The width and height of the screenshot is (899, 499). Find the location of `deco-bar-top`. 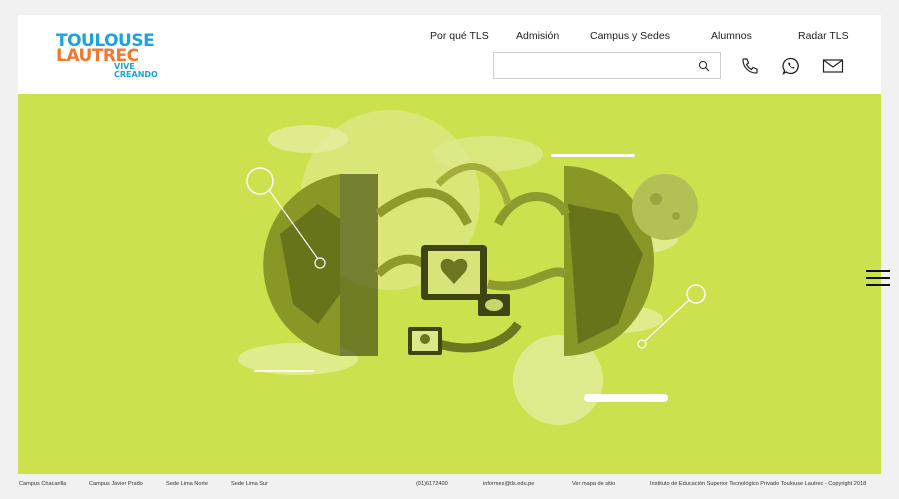

deco-bar-top is located at coordinates (593, 155).